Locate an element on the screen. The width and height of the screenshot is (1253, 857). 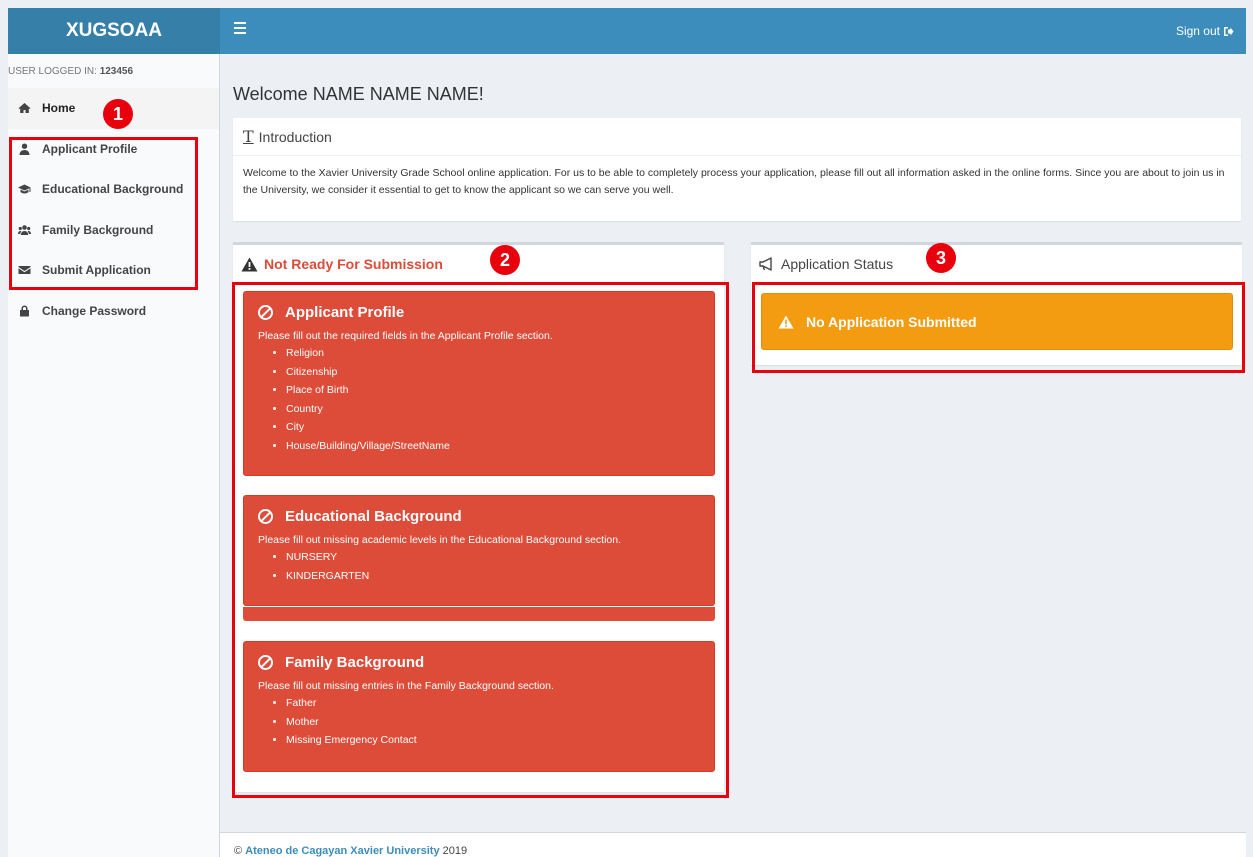
annotation-badge-1: 1 is located at coordinates (118, 114).